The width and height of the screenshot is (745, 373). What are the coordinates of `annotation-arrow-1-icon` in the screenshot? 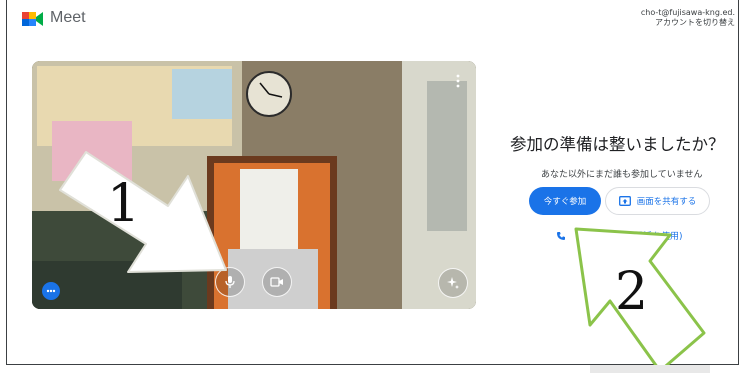 It's located at (143, 212).